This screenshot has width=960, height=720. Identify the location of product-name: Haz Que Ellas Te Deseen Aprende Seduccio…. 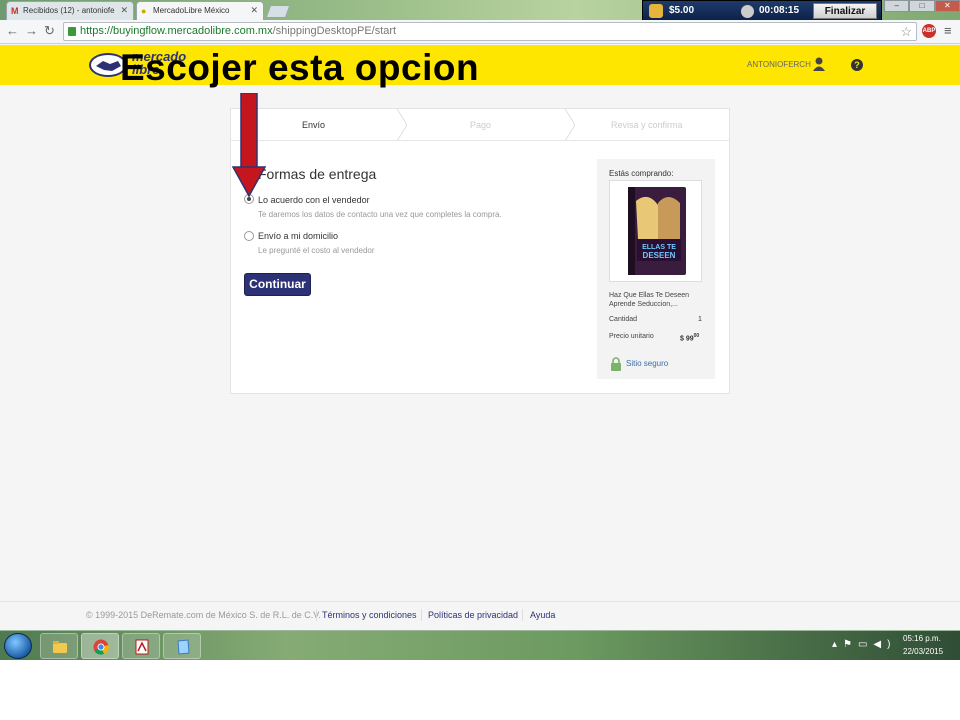
(659, 300).